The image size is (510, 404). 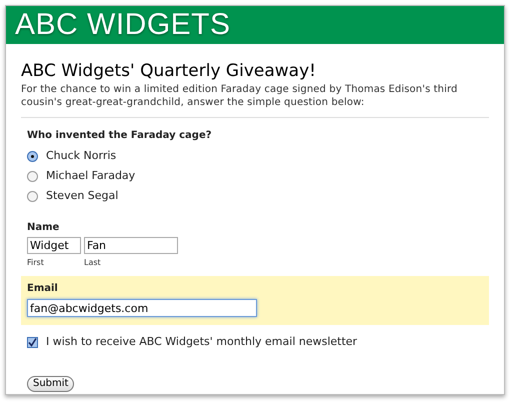 I want to click on radio-label: Chuck Norris, so click(x=81, y=156).